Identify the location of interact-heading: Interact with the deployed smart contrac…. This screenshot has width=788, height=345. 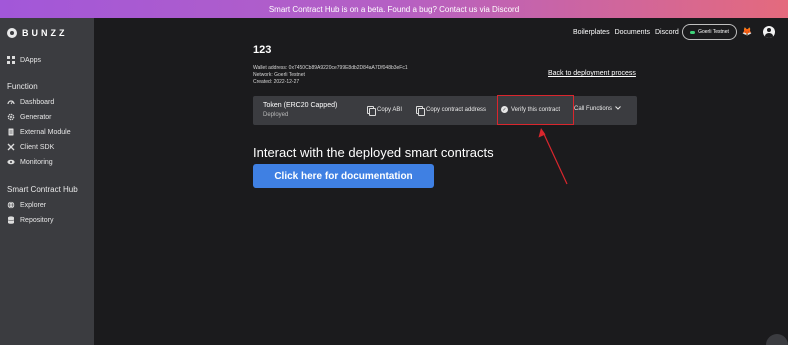
(373, 152).